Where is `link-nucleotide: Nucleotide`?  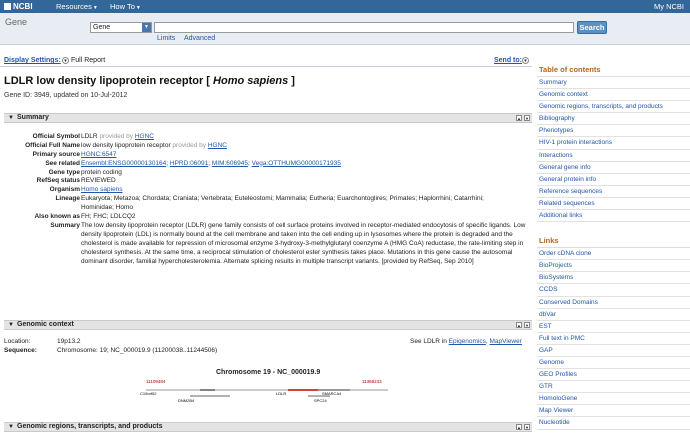 link-nucleotide: Nucleotide is located at coordinates (613, 423).